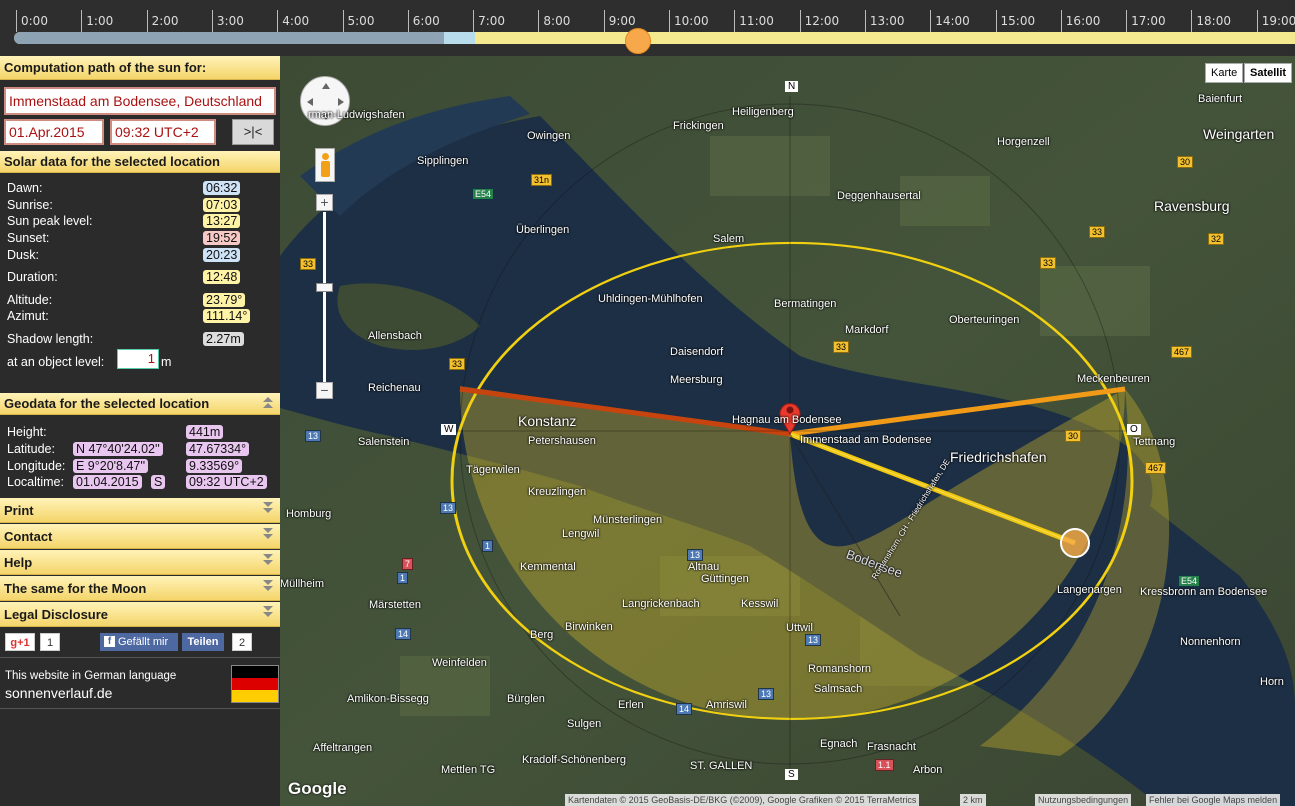  I want to click on localtime-time: 09:32 UTC+2, so click(226, 482).